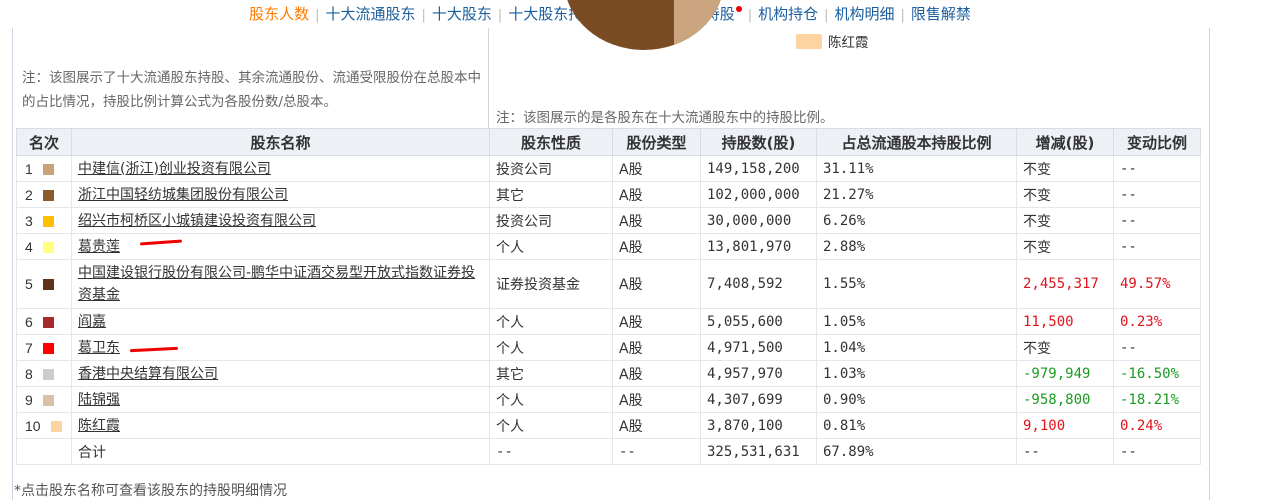  What do you see at coordinates (656, 142) in the screenshot?
I see `column-header: 股份类型` at bounding box center [656, 142].